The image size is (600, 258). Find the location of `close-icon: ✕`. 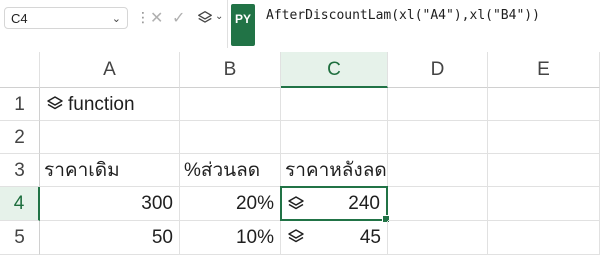

close-icon: ✕ is located at coordinates (156, 18).